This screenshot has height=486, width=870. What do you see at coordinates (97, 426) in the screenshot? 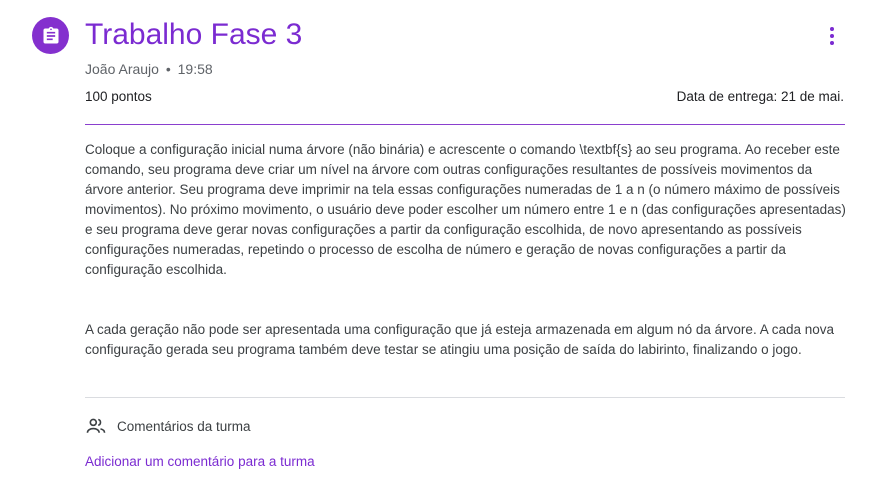
I see `people-icon` at bounding box center [97, 426].